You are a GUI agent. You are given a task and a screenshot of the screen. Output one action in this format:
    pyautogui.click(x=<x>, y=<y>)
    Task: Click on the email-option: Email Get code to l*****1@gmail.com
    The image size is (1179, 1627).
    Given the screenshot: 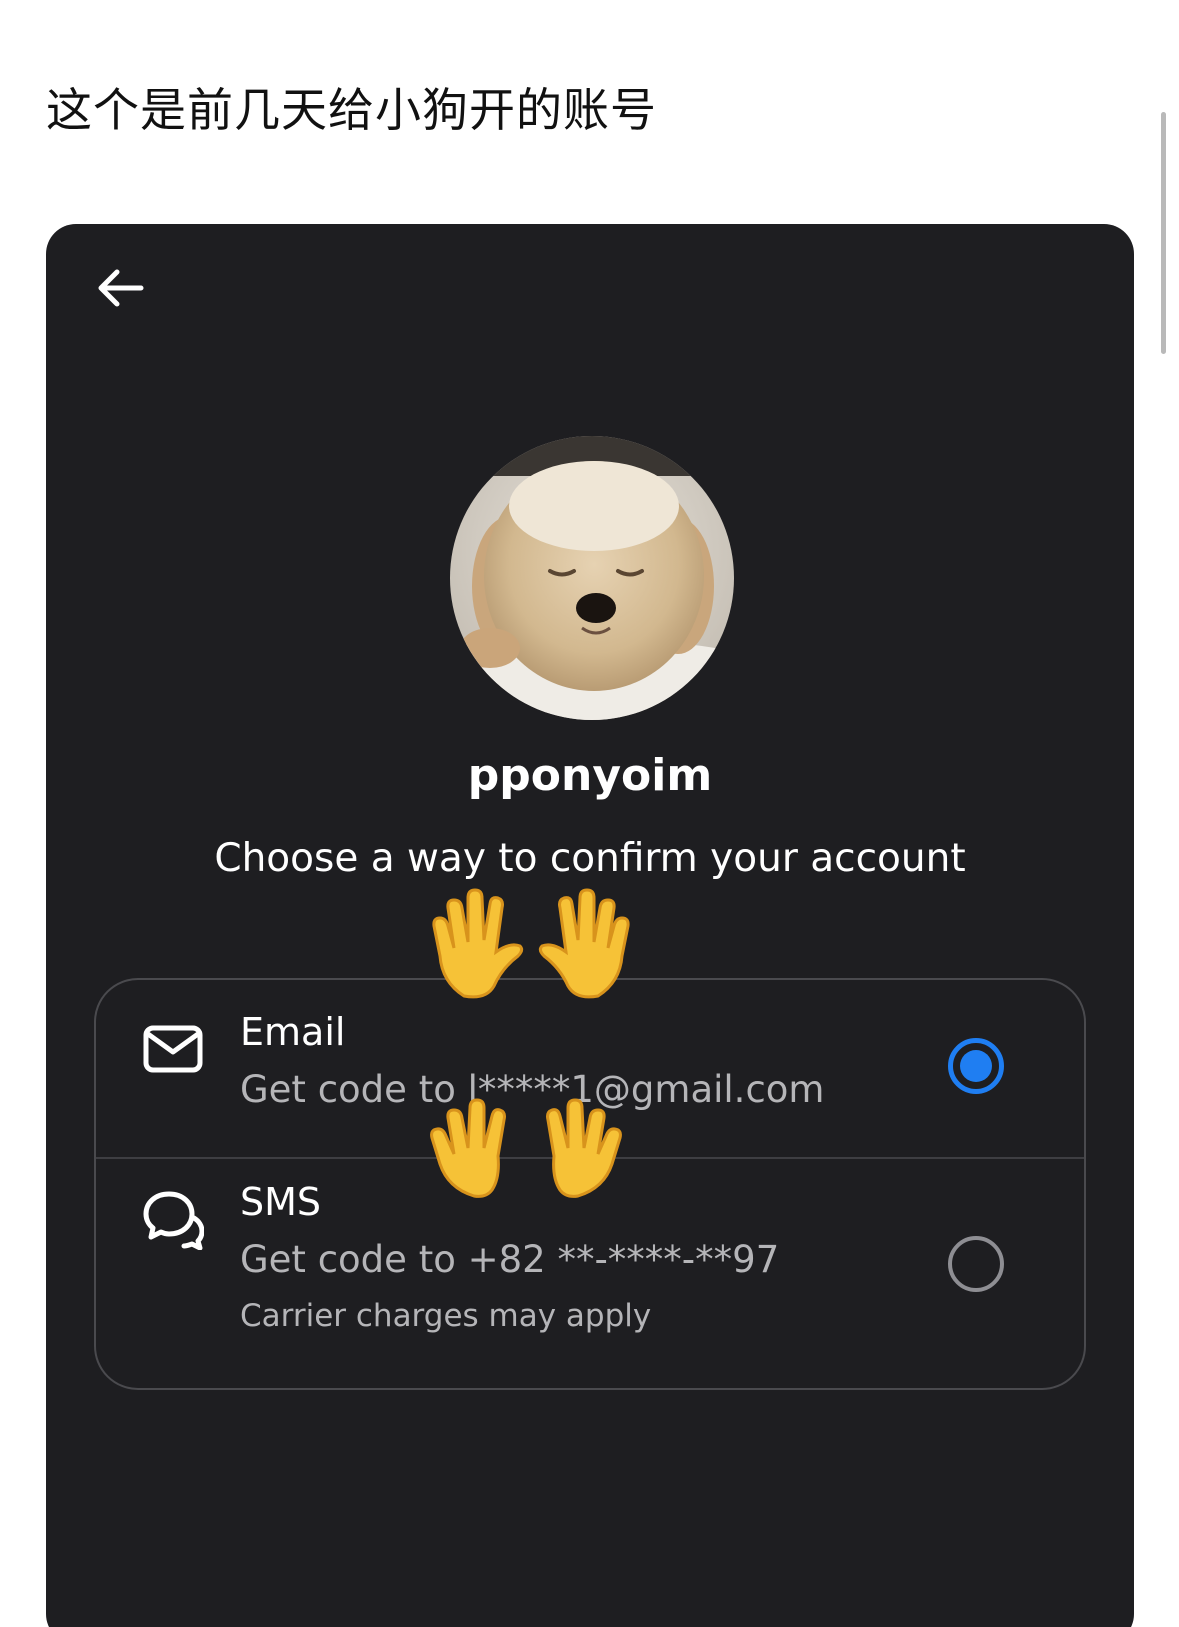 What is the action you would take?
    pyautogui.click(x=590, y=1069)
    